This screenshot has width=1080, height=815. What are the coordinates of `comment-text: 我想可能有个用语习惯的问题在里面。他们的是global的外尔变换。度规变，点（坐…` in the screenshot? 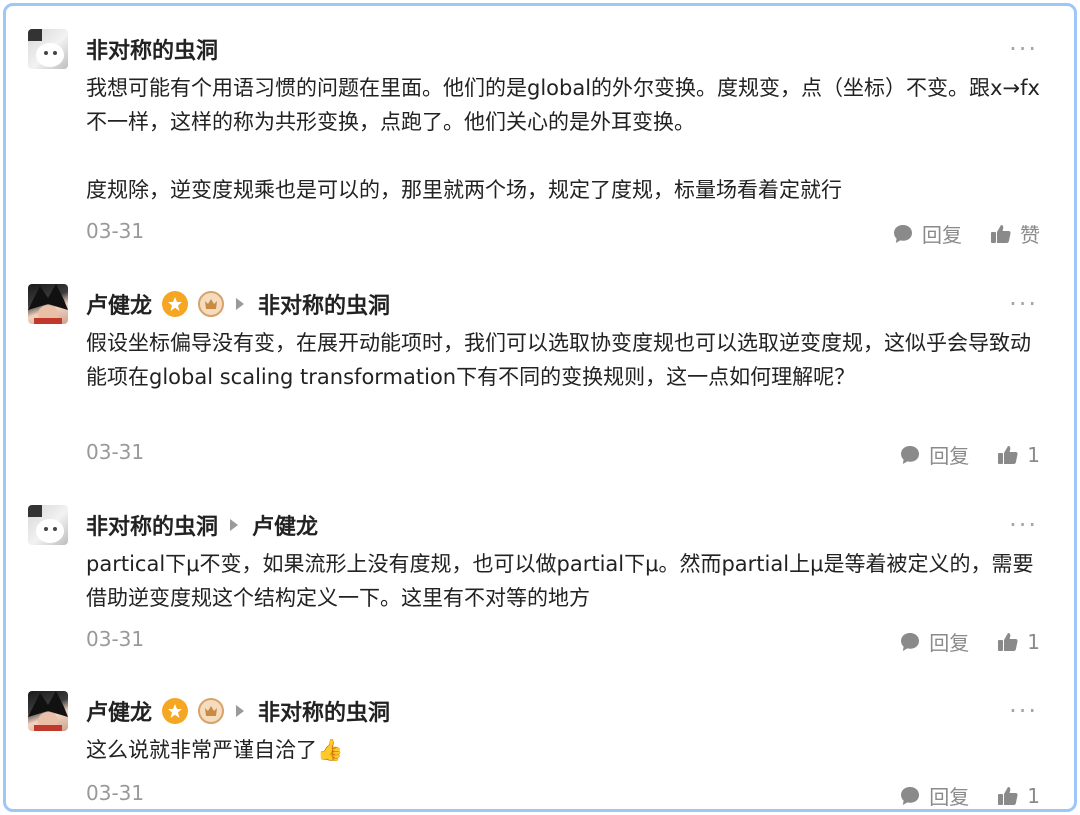 It's located at (563, 139).